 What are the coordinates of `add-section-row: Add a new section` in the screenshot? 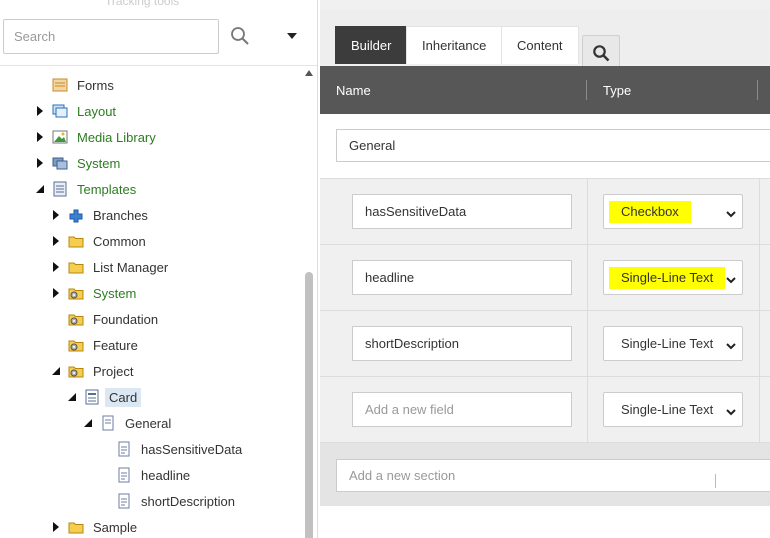 It's located at (545, 474).